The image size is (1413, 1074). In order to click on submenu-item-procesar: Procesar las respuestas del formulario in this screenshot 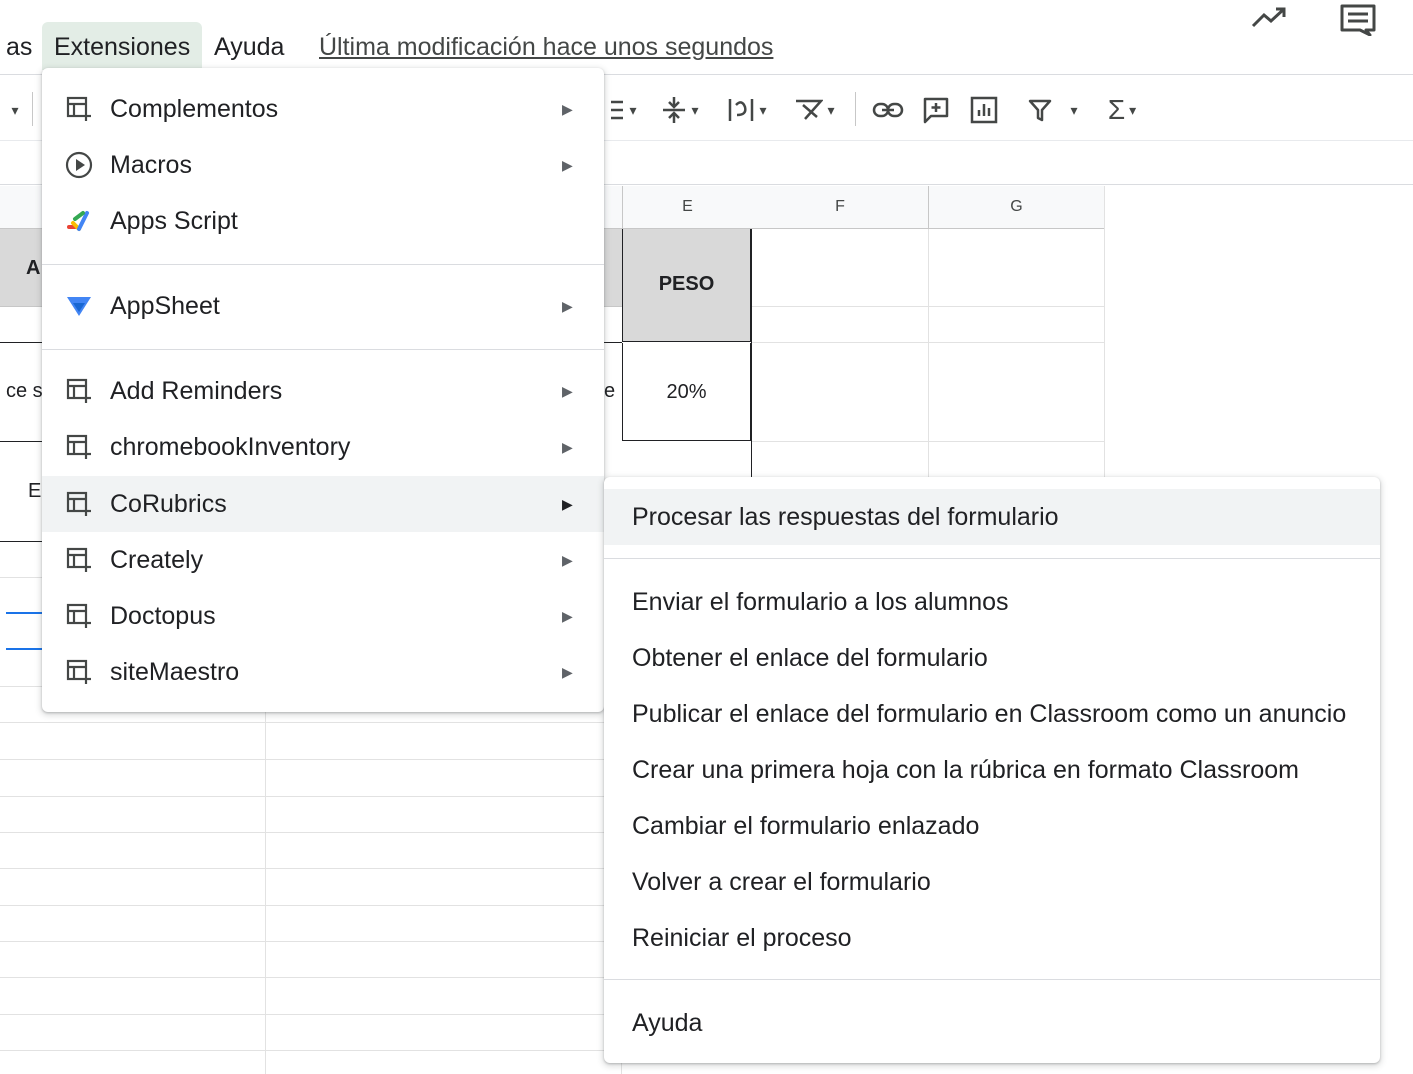, I will do `click(992, 517)`.